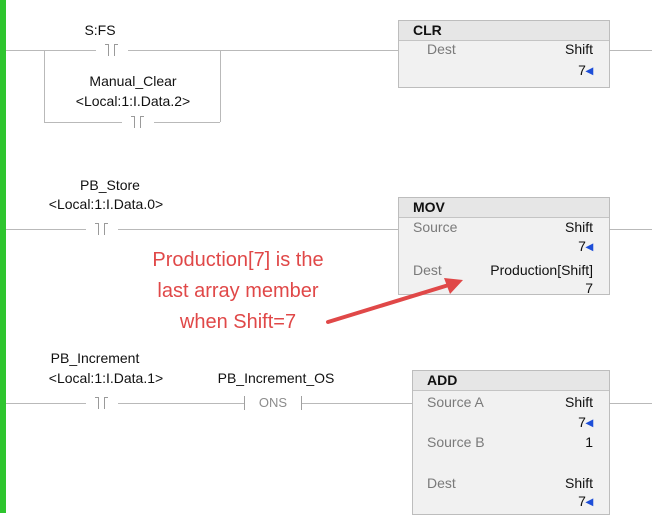 The image size is (652, 515). What do you see at coordinates (541, 270) in the screenshot?
I see `mov-dest-tag: Production[Shift]` at bounding box center [541, 270].